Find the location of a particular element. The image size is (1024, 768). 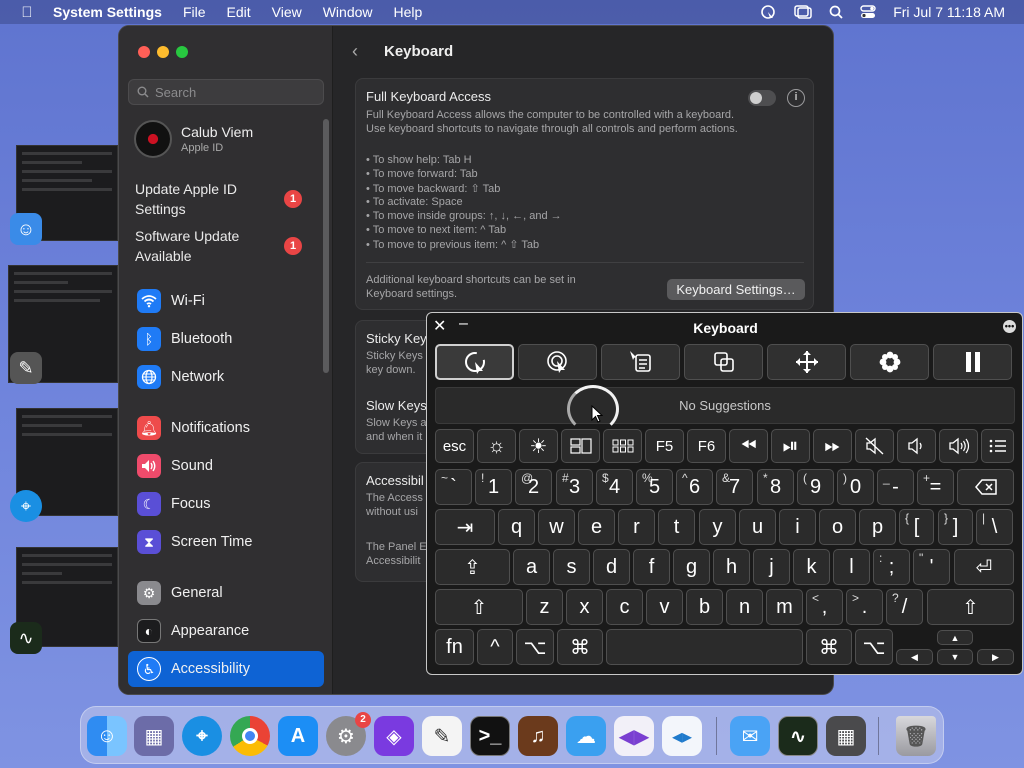

key: | \ is located at coordinates (994, 527).